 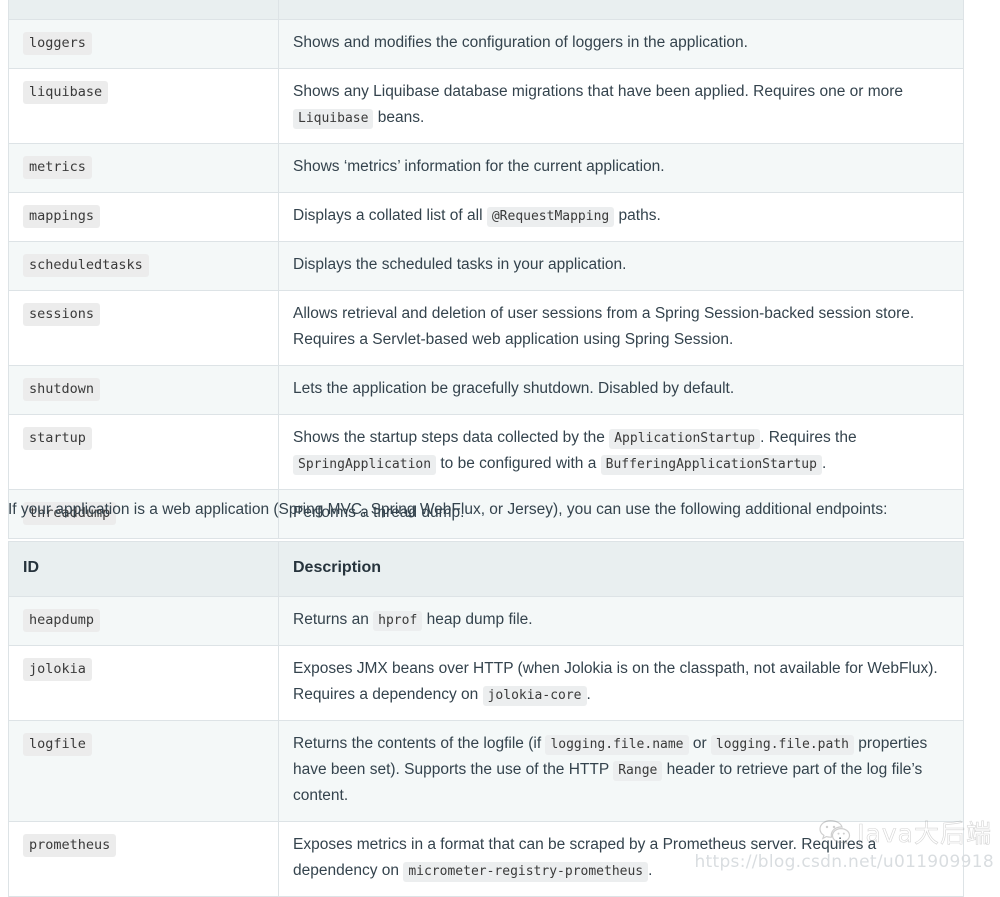 What do you see at coordinates (711, 465) in the screenshot?
I see `inline-code: BufferingApplicationStartup` at bounding box center [711, 465].